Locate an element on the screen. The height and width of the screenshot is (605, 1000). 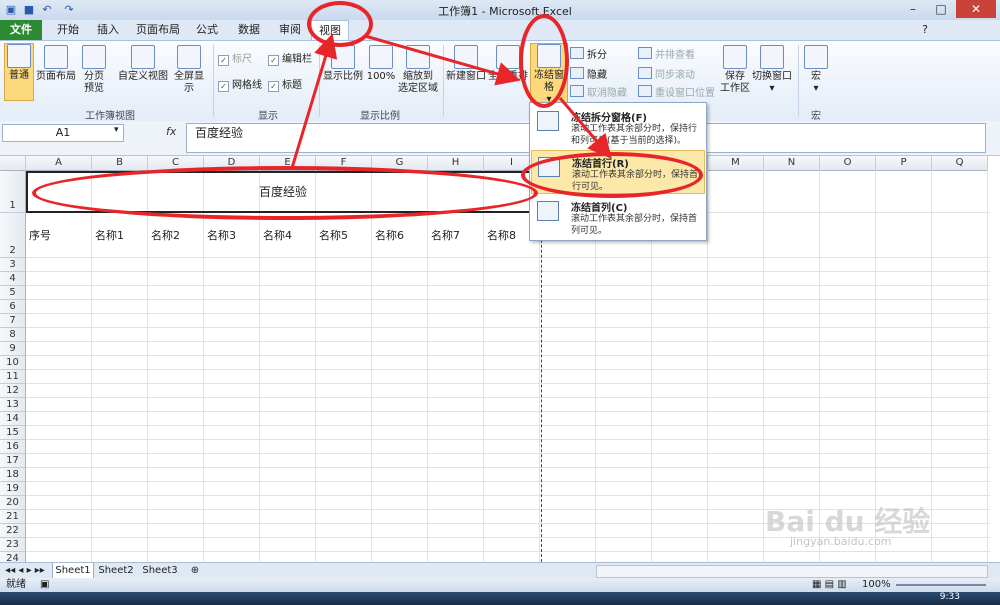
arrow-to-freeze-top-row is located at coordinates (585, 128).